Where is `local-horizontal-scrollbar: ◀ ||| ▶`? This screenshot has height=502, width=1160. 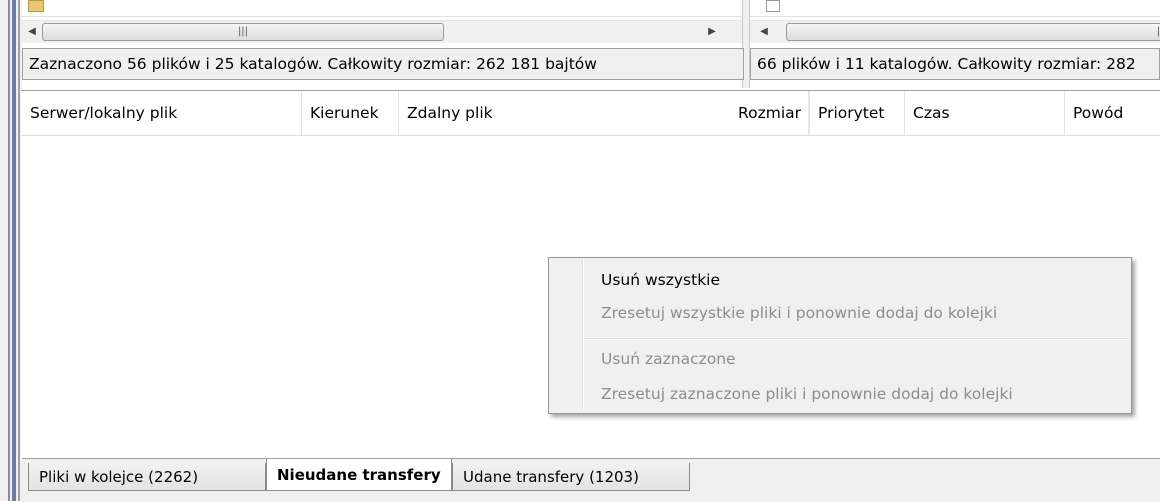
local-horizontal-scrollbar: ◀ ||| ▶ is located at coordinates (382, 31).